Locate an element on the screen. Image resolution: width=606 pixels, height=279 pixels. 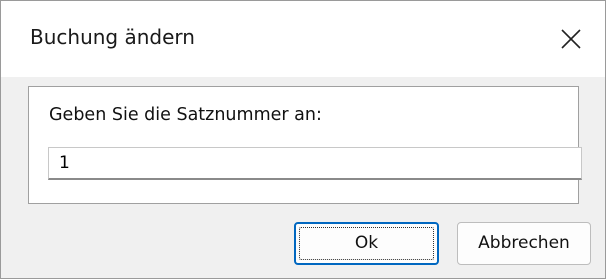
cancel-button: Abbrechen is located at coordinates (524, 243).